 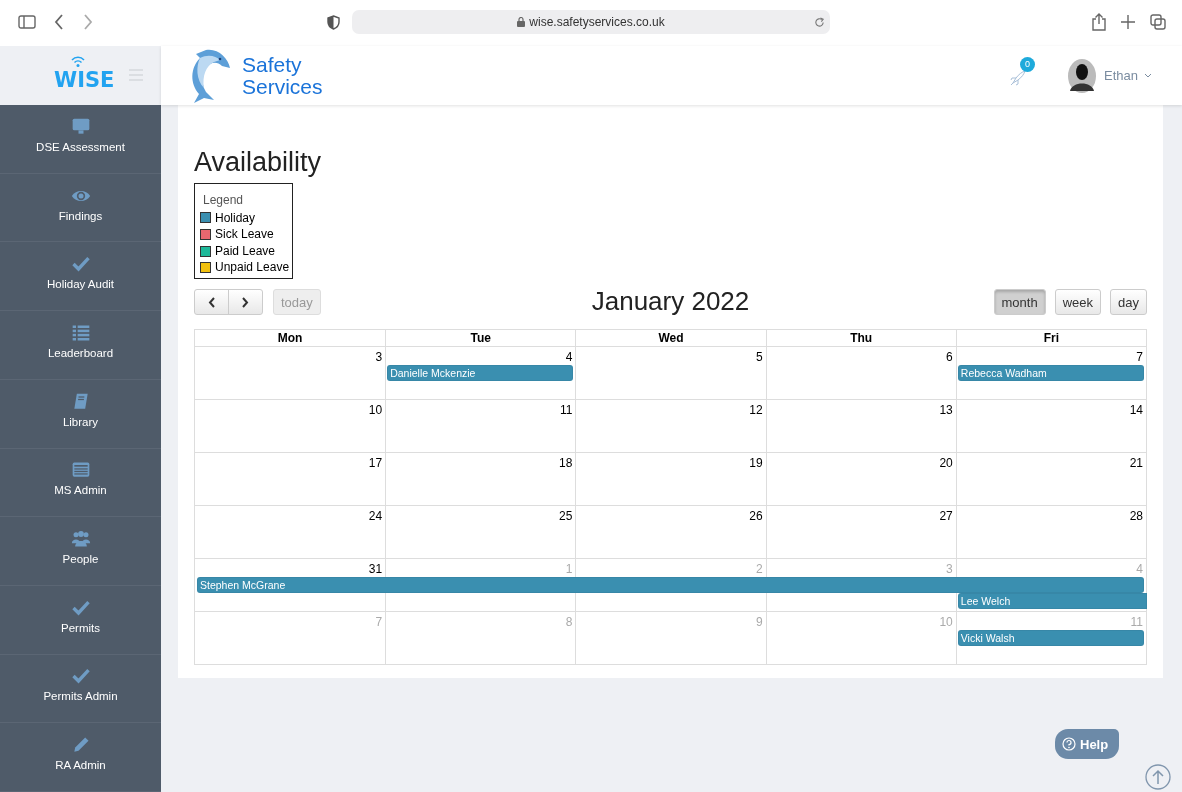 I want to click on back-icon, so click(x=59, y=22).